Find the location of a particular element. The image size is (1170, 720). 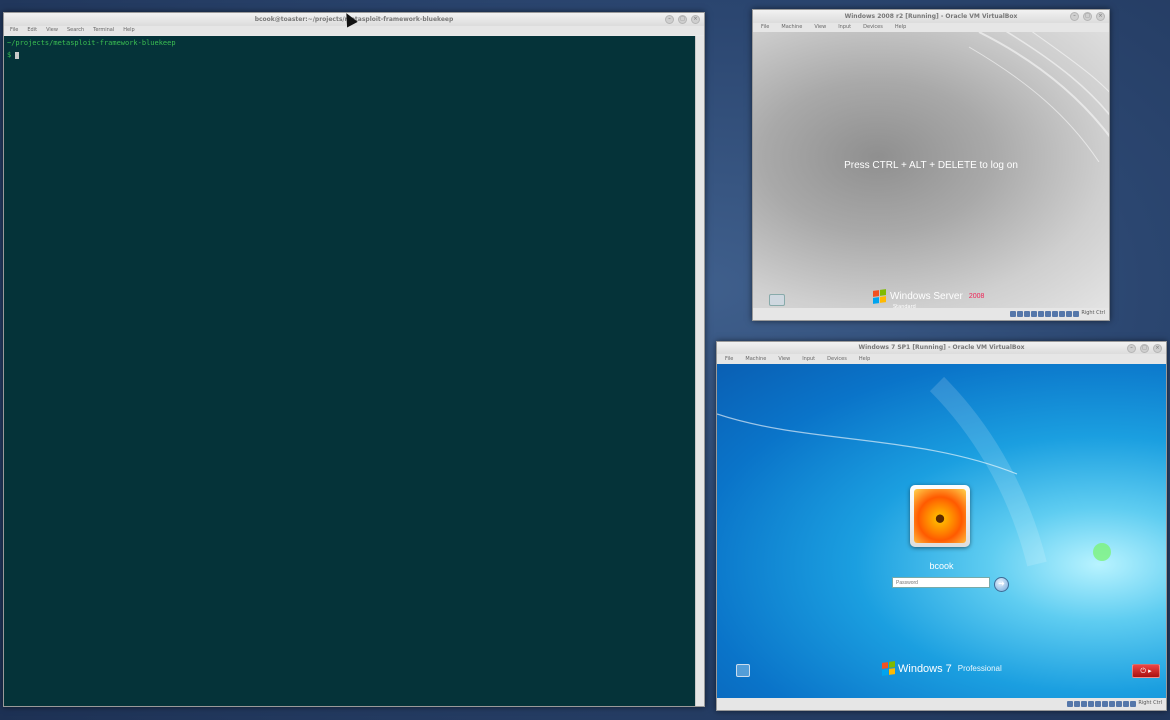

vbox-win7-window-controls: – □ × is located at coordinates (1144, 348).